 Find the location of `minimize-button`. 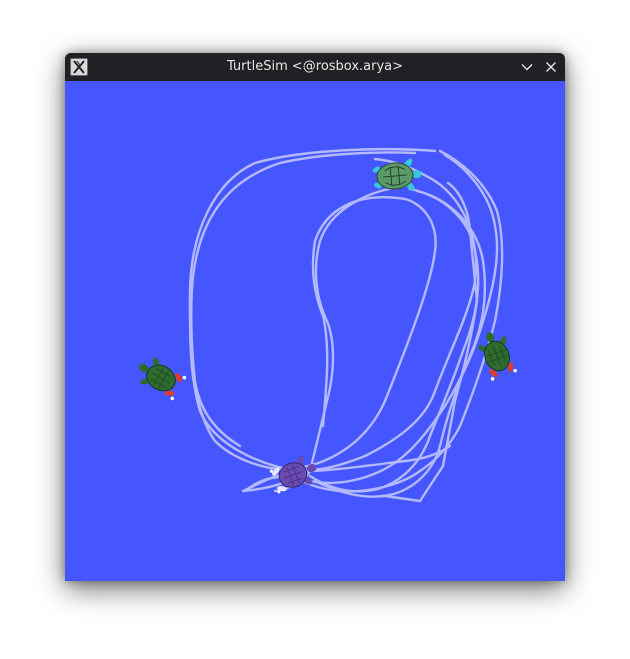

minimize-button is located at coordinates (527, 67).